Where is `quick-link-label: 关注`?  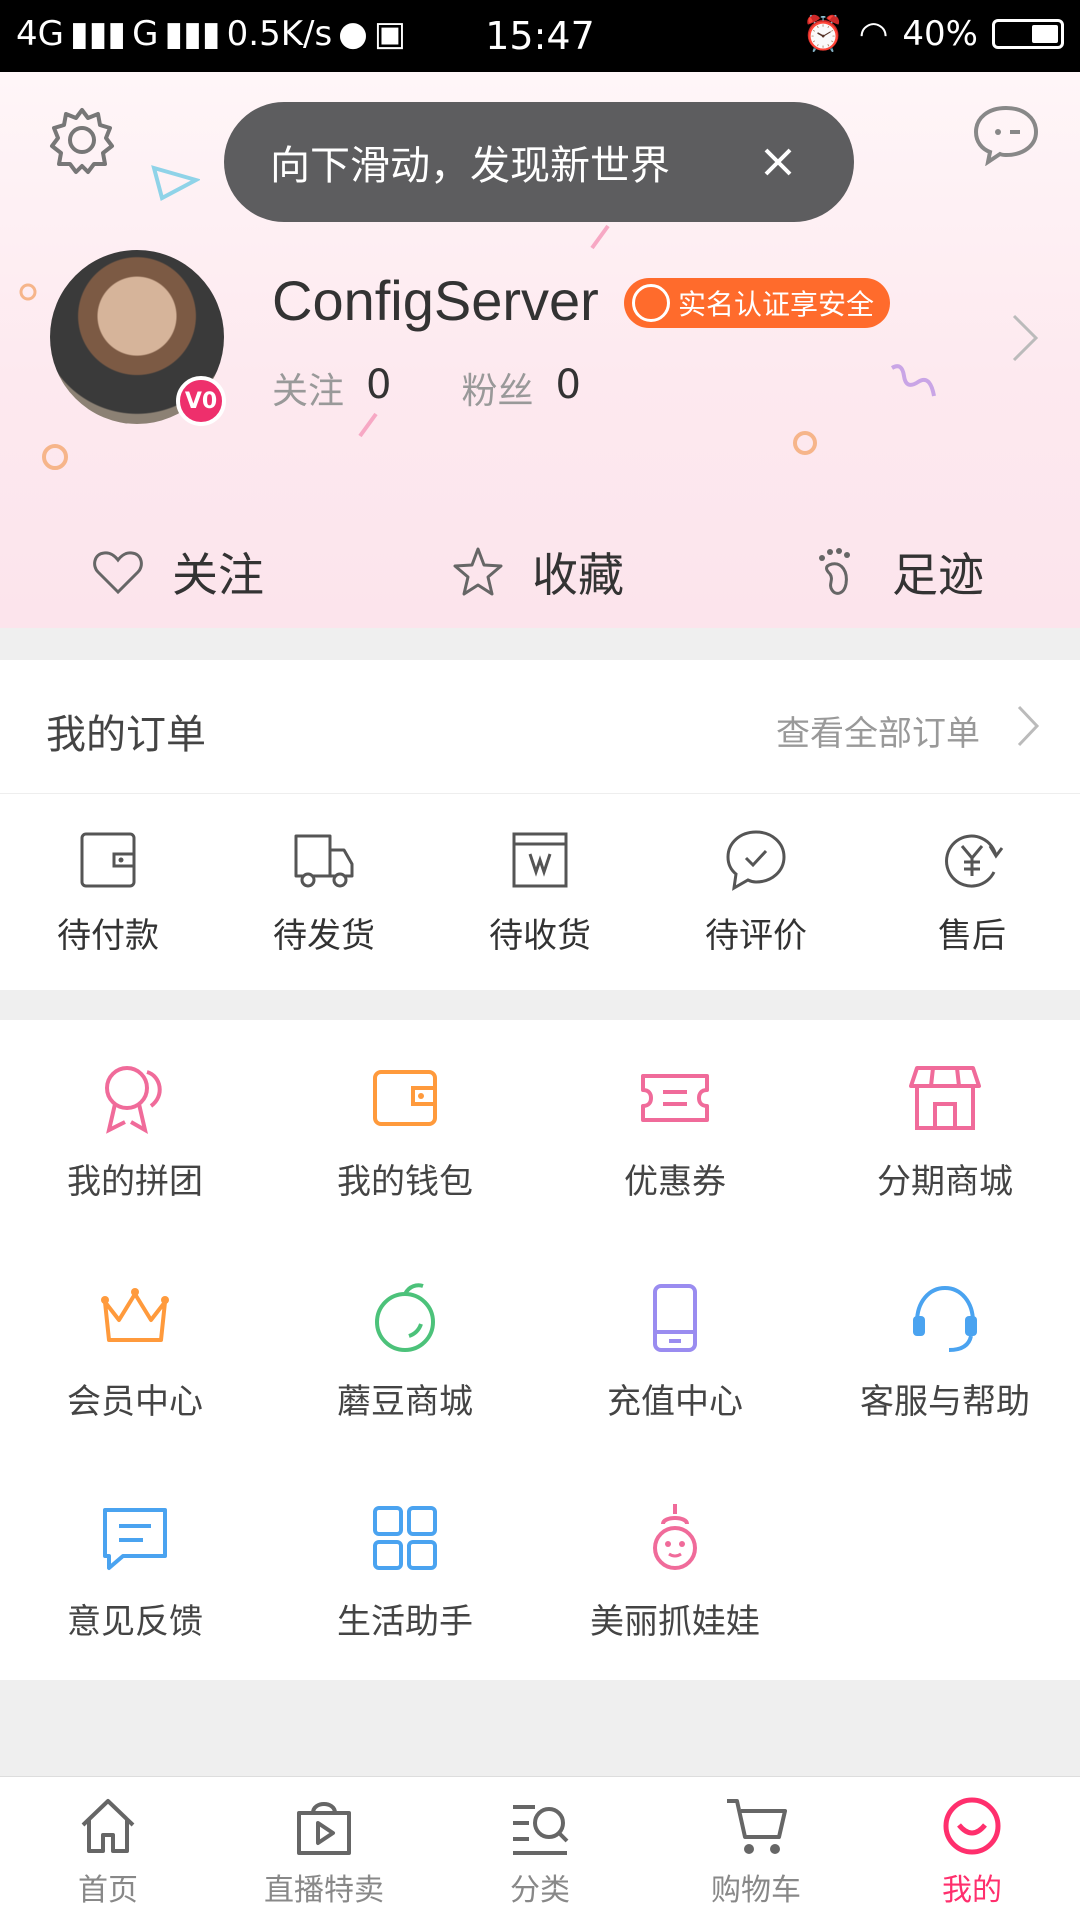
quick-link-label: 关注 is located at coordinates (218, 575).